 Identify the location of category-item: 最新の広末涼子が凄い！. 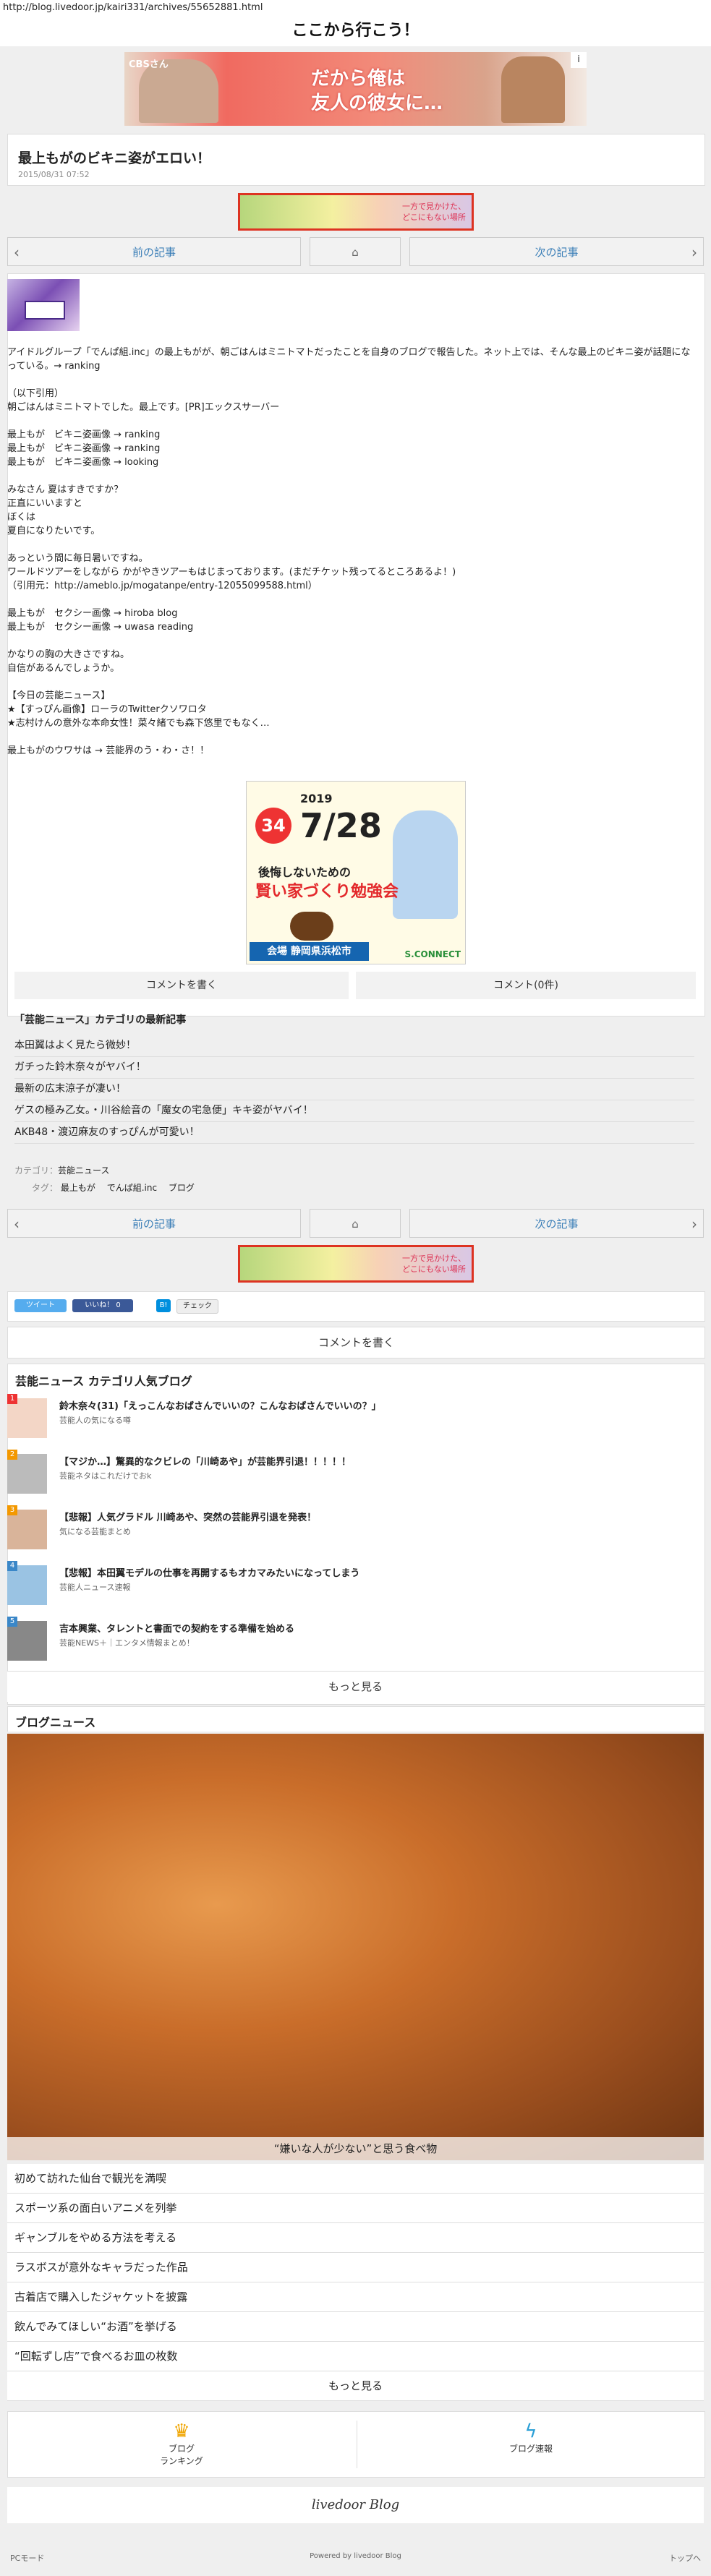
(354, 1089).